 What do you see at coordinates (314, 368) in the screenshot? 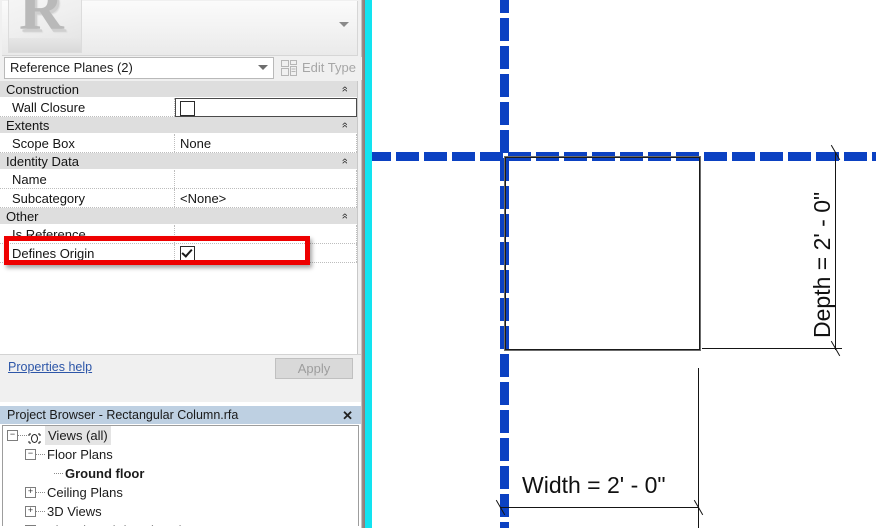
I see `apply-button: Apply` at bounding box center [314, 368].